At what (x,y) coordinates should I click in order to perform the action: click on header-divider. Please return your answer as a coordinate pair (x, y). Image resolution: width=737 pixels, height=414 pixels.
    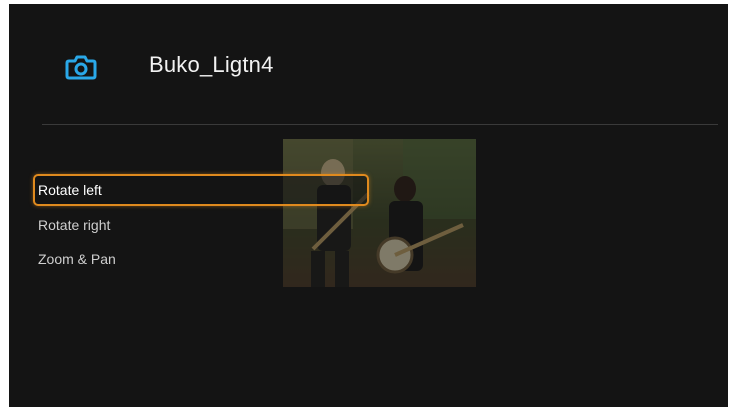
    Looking at the image, I should click on (380, 124).